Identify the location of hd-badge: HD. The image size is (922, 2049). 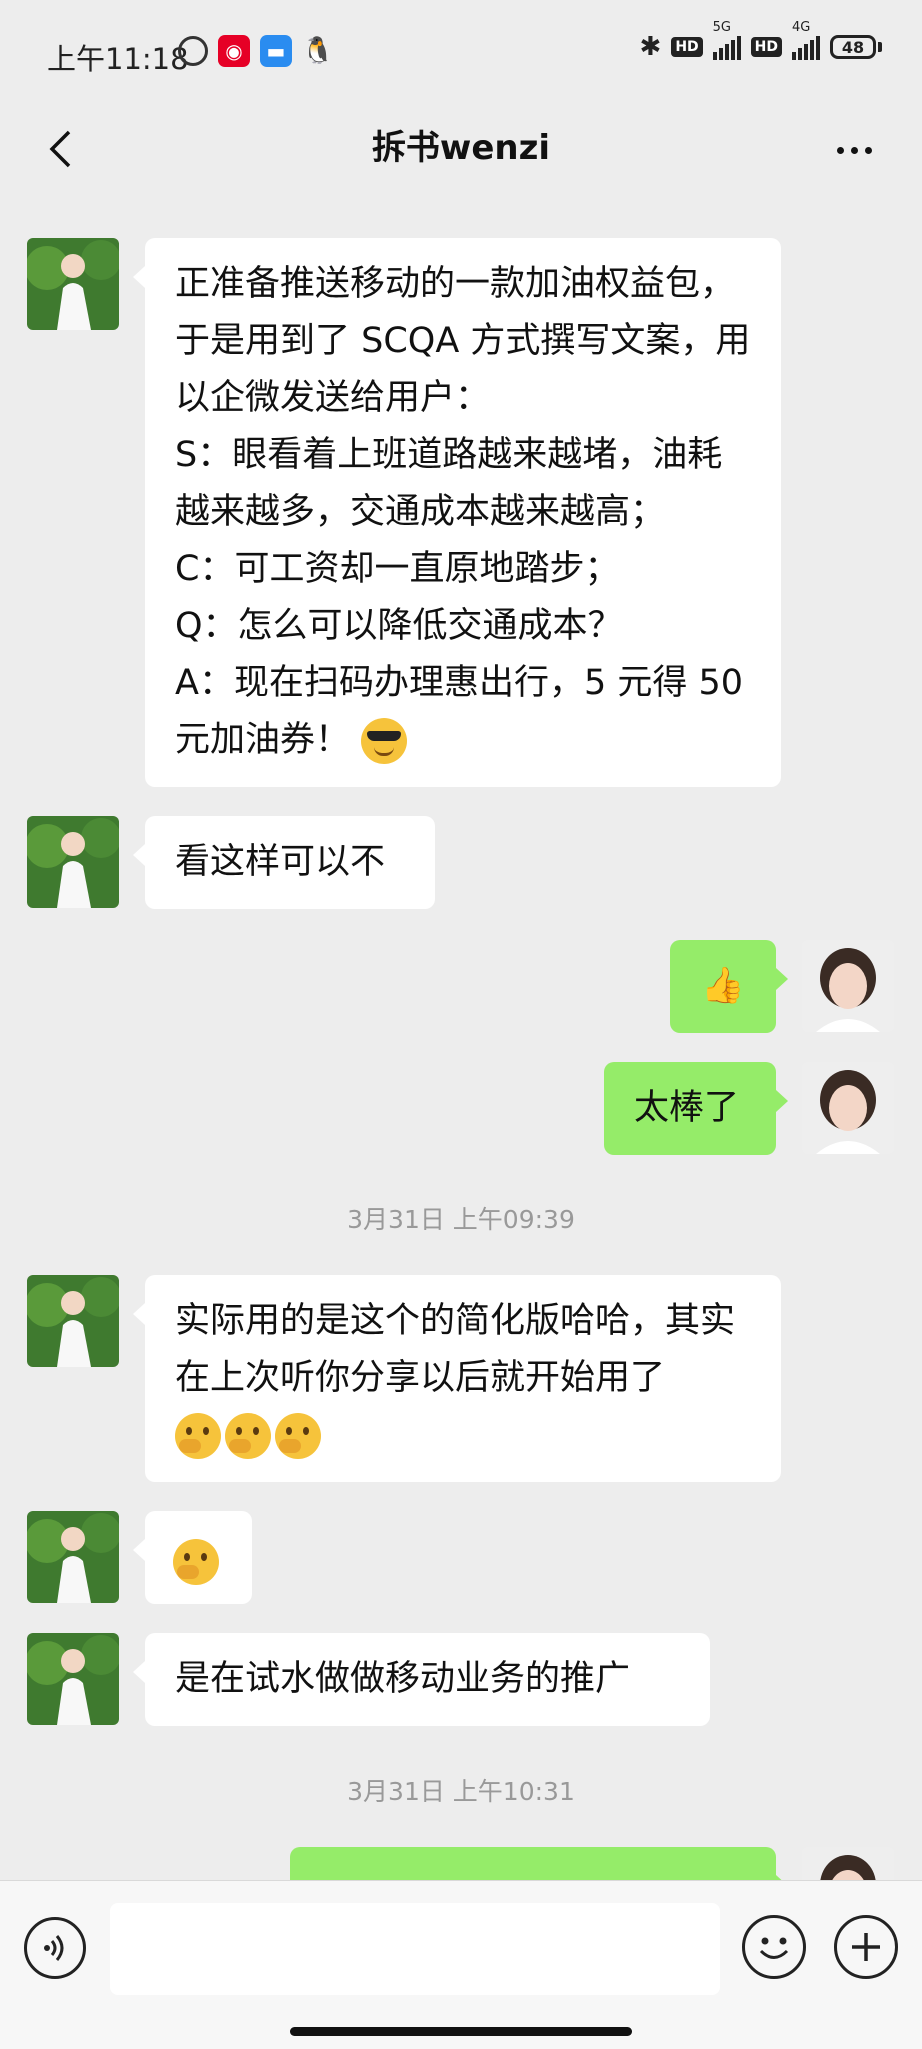
(687, 47).